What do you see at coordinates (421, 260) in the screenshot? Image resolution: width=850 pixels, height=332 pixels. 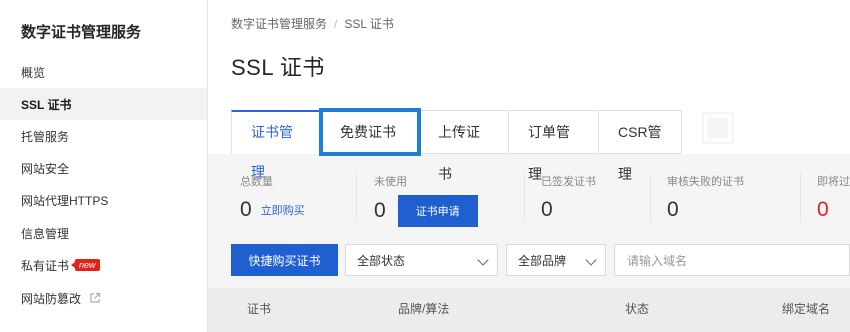 I see `status-select: 全部状态` at bounding box center [421, 260].